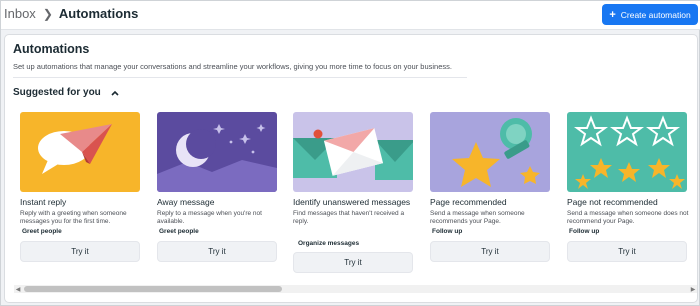 This screenshot has height=306, width=700. What do you see at coordinates (20, 13) in the screenshot?
I see `breadcrumb-inbox-link: Inbox` at bounding box center [20, 13].